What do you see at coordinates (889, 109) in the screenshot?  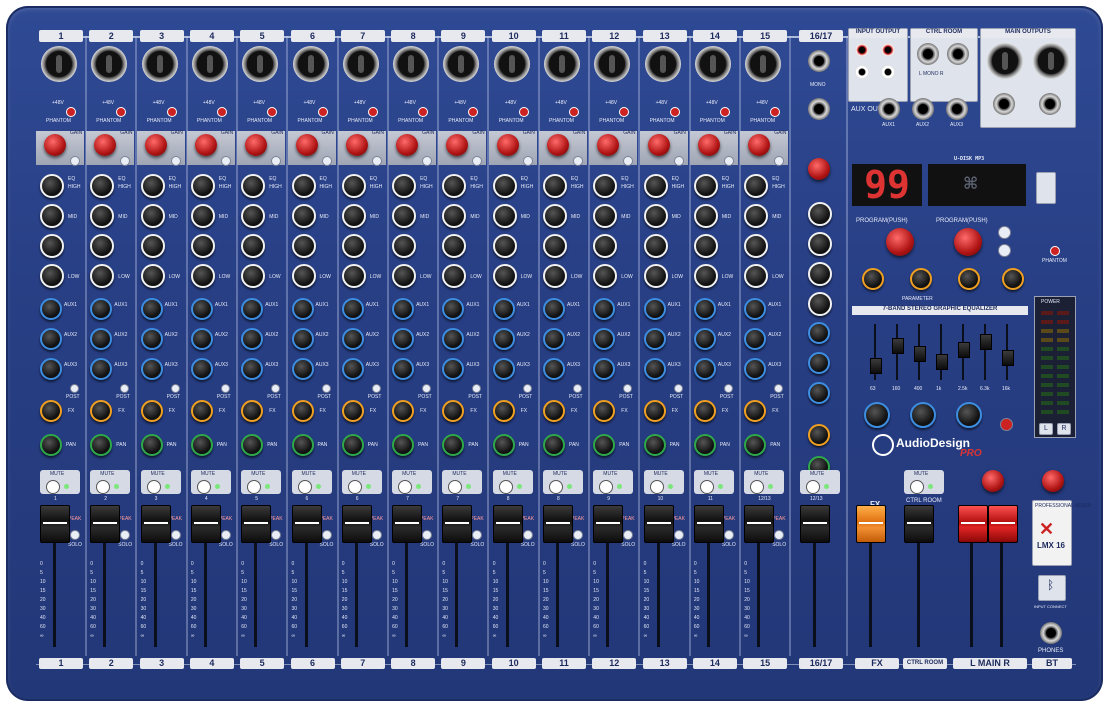 I see `aux1-out-jack` at bounding box center [889, 109].